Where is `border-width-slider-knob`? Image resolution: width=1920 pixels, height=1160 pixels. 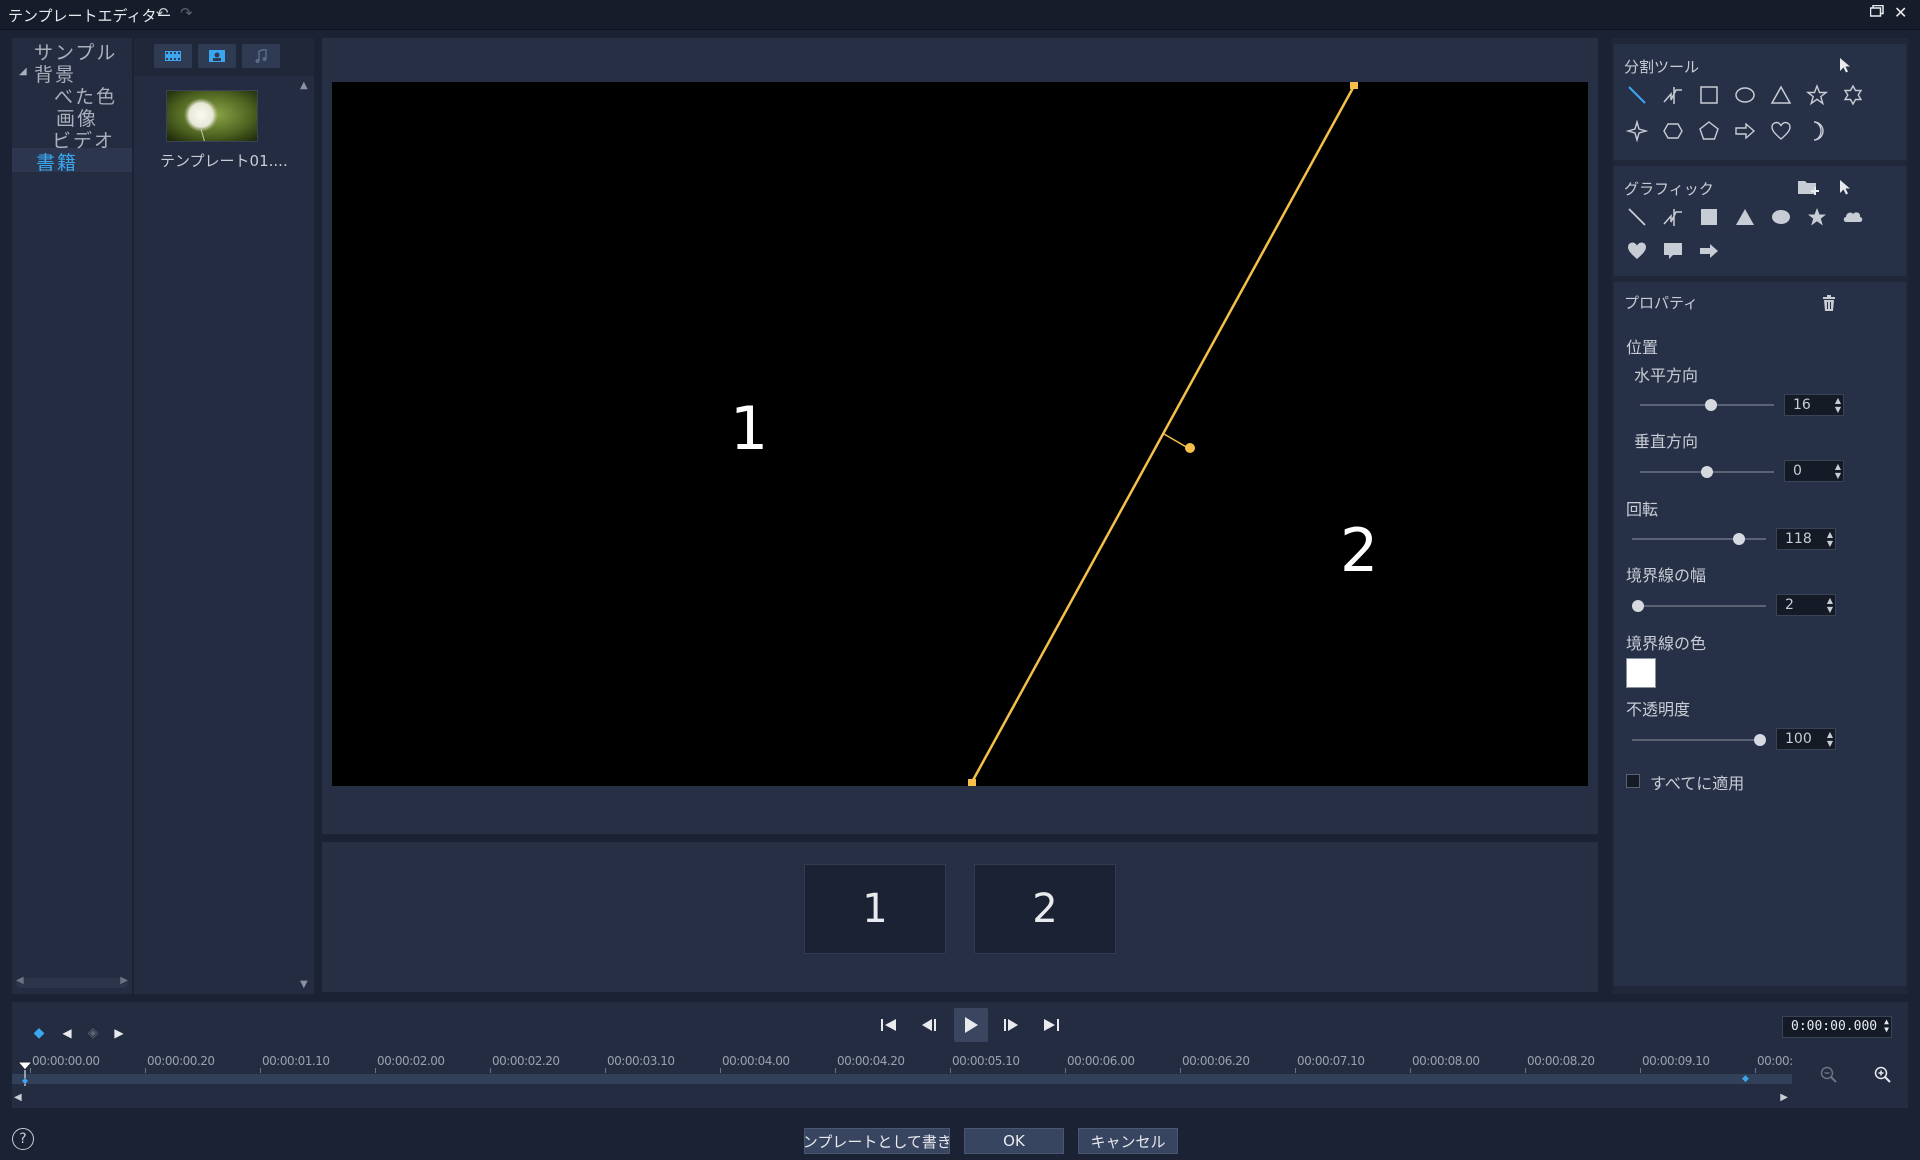 border-width-slider-knob is located at coordinates (1638, 606).